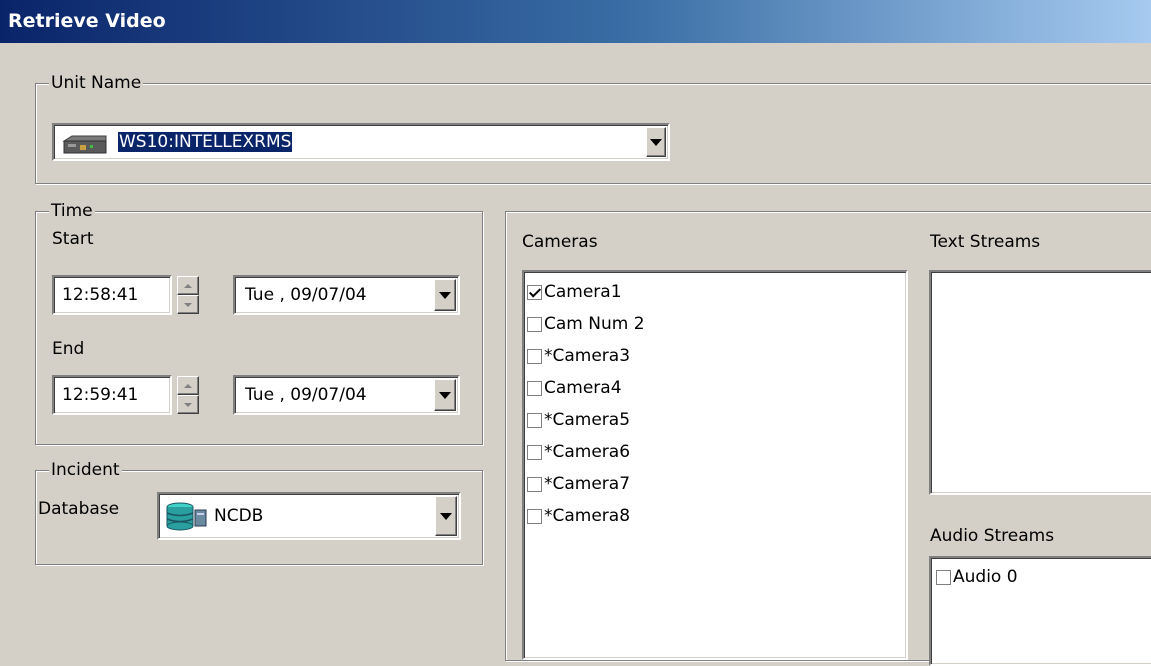 Image resolution: width=1151 pixels, height=666 pixels. I want to click on list-item: *Camera8, so click(578, 516).